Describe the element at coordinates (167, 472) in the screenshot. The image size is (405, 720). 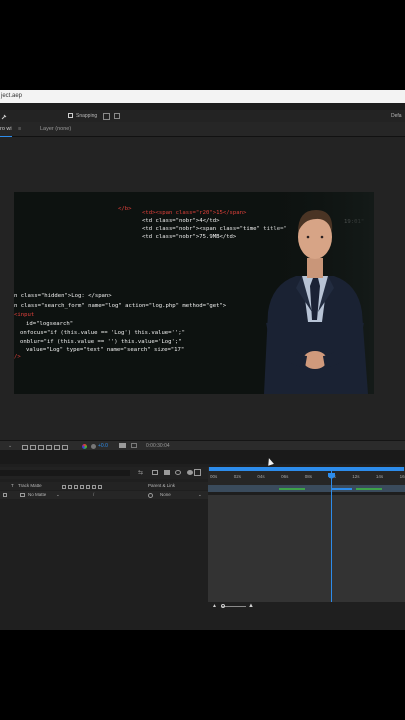
I see `shy-layers-icon` at that location.